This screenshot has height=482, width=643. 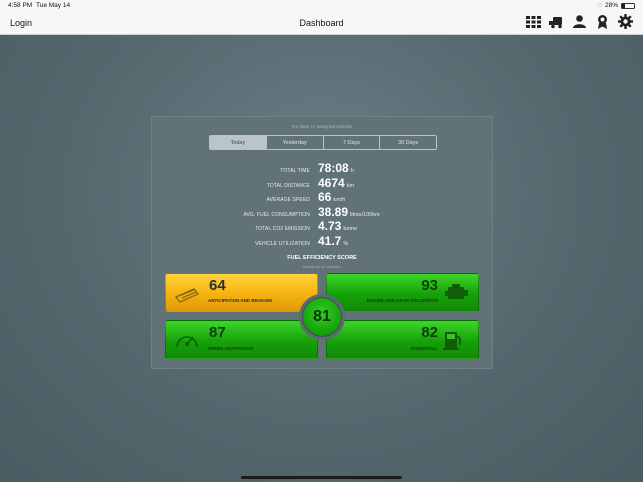 What do you see at coordinates (611, 5) in the screenshot?
I see `battery-percent: 28%` at bounding box center [611, 5].